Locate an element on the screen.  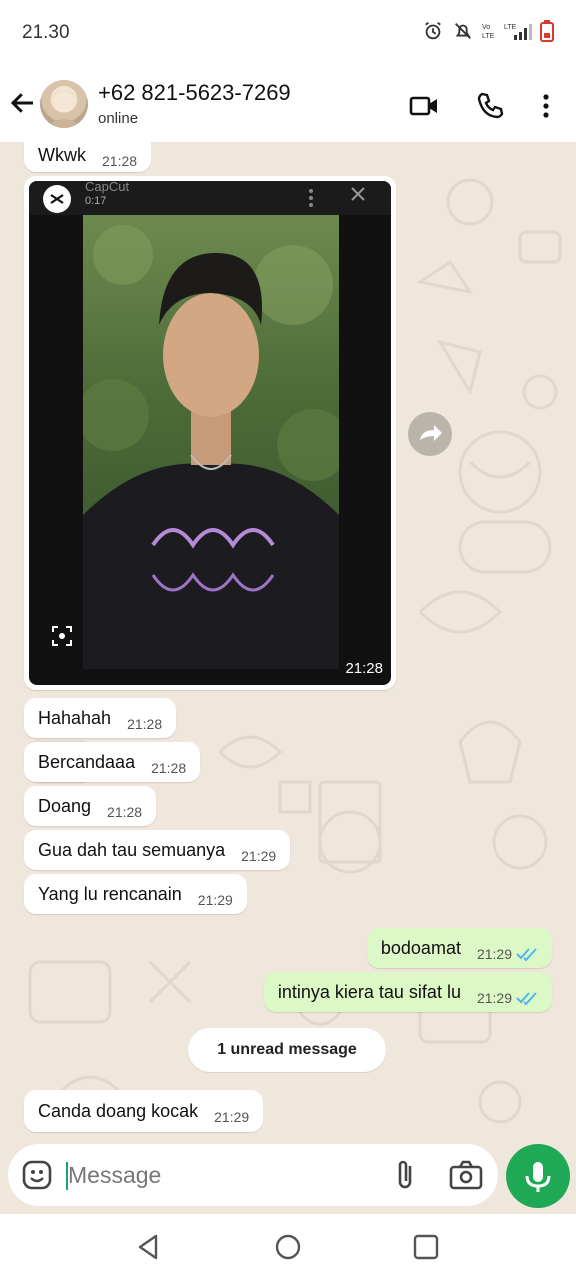
voice-call-icon is located at coordinates (490, 106).